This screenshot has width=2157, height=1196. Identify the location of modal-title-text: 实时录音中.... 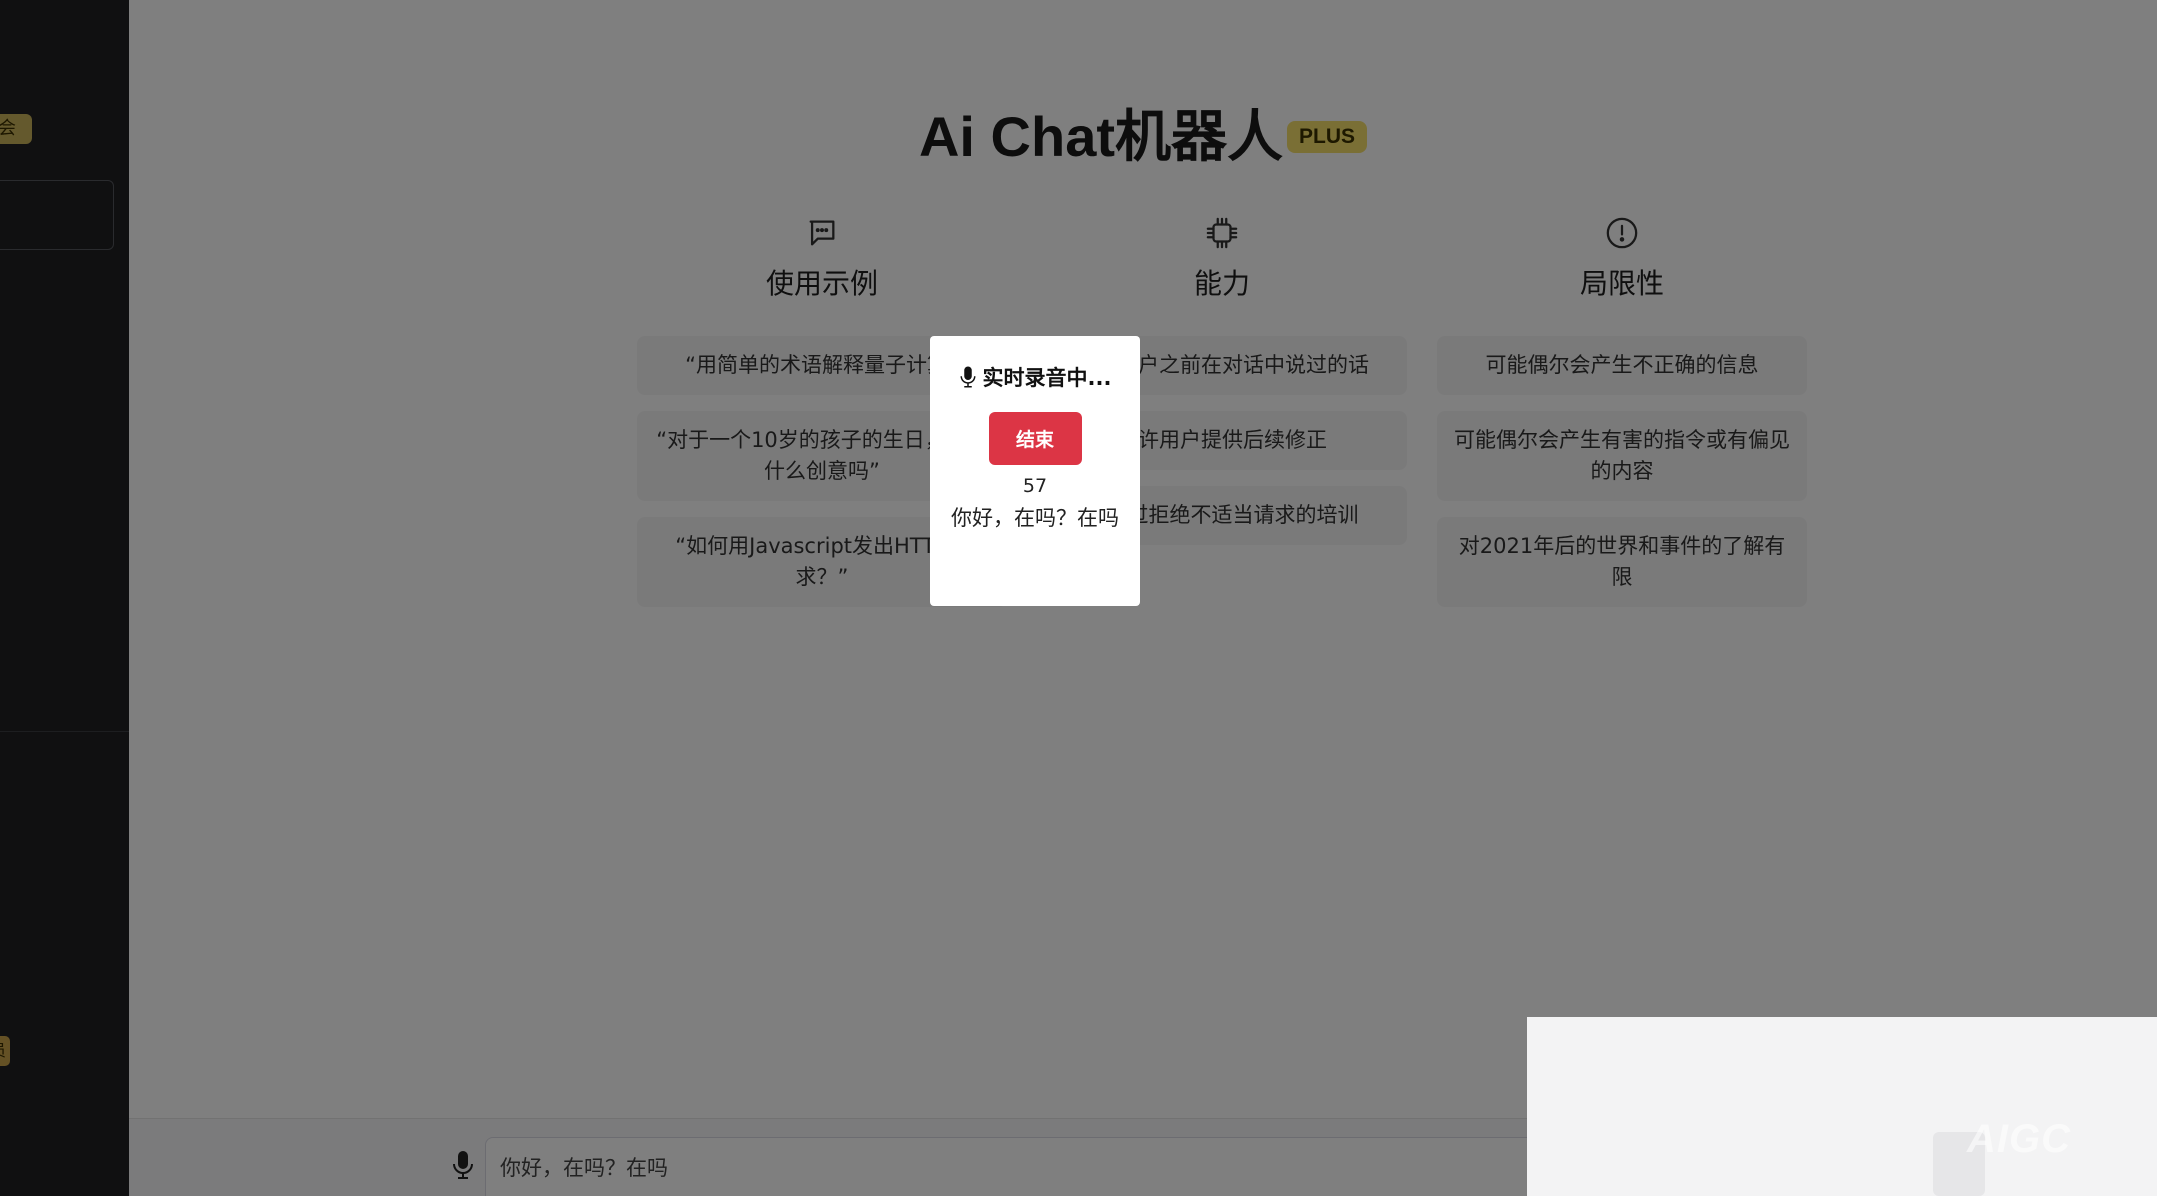
(1047, 378).